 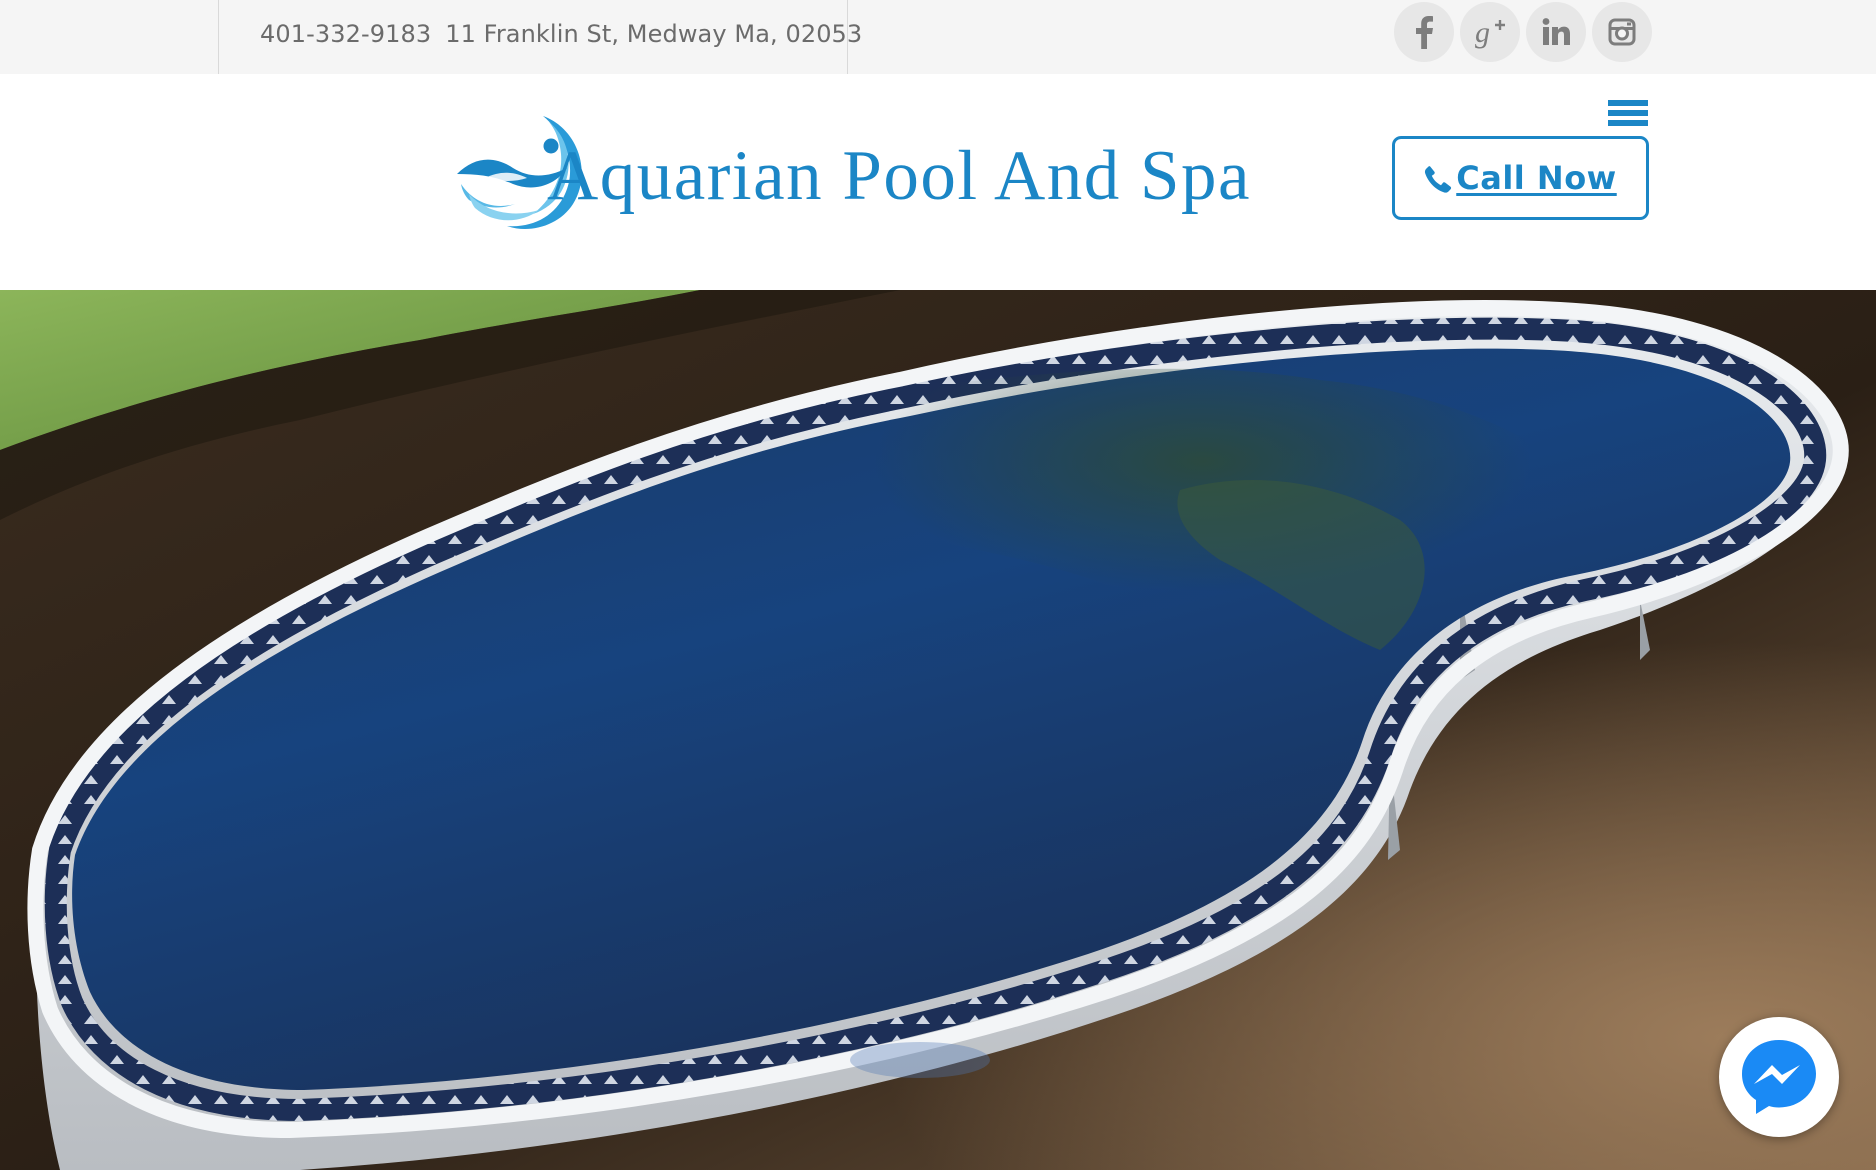 I want to click on messenger-chat-button, so click(x=1779, y=1077).